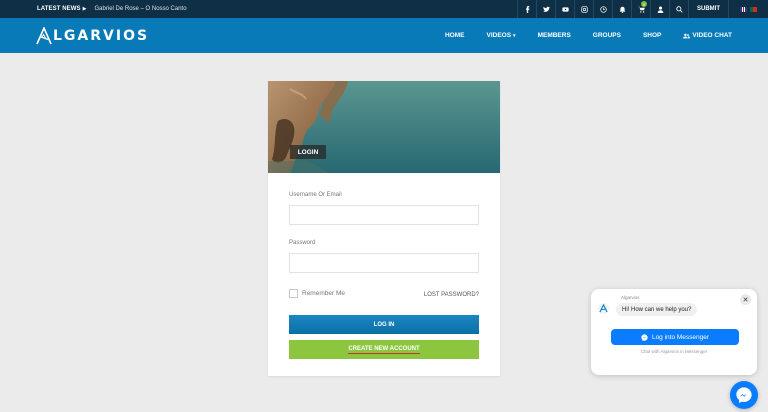 The height and width of the screenshot is (412, 768). I want to click on user-icon, so click(659, 9).